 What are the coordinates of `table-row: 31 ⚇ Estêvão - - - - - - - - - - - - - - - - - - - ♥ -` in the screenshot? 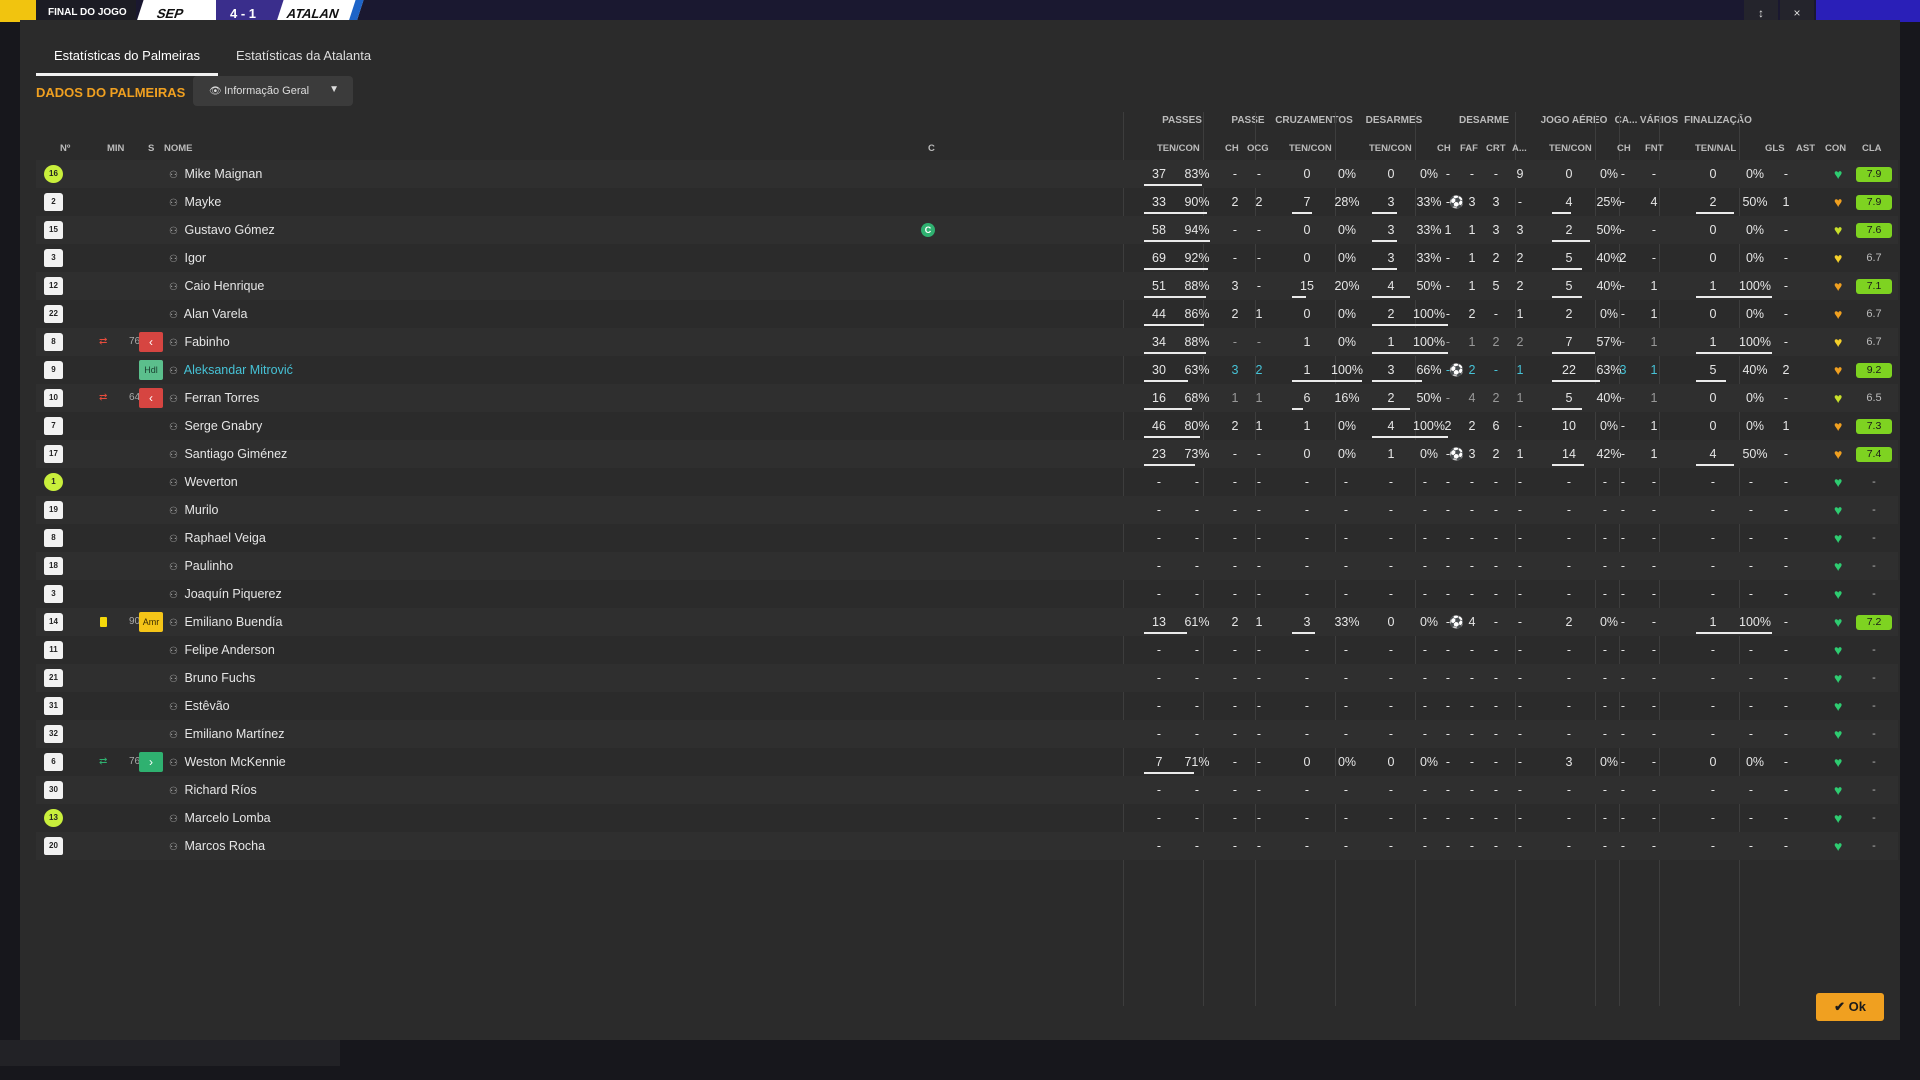 It's located at (967, 706).